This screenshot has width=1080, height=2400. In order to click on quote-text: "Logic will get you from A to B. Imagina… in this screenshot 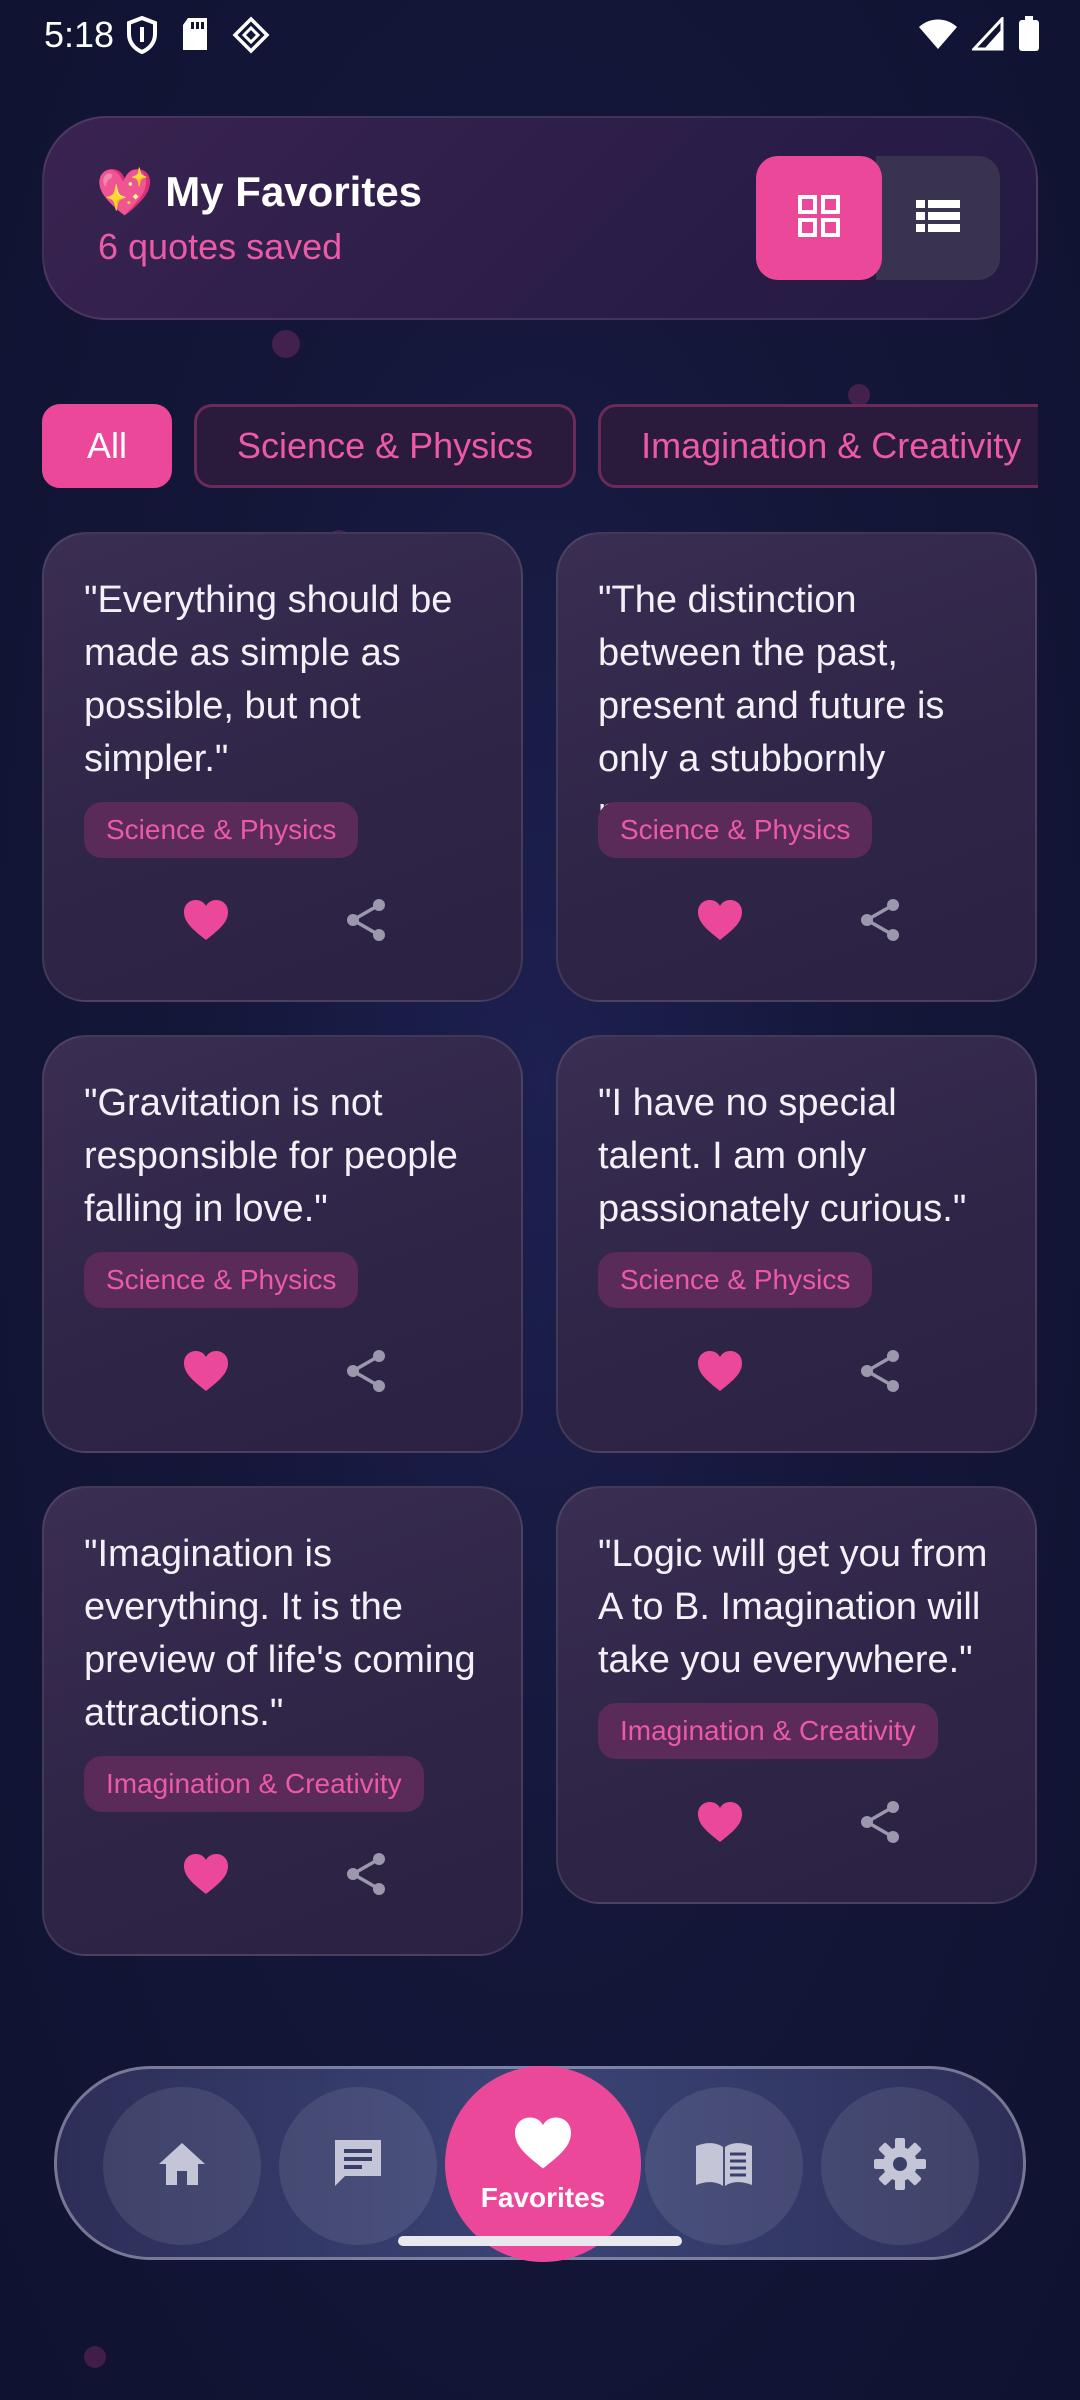, I will do `click(793, 1607)`.